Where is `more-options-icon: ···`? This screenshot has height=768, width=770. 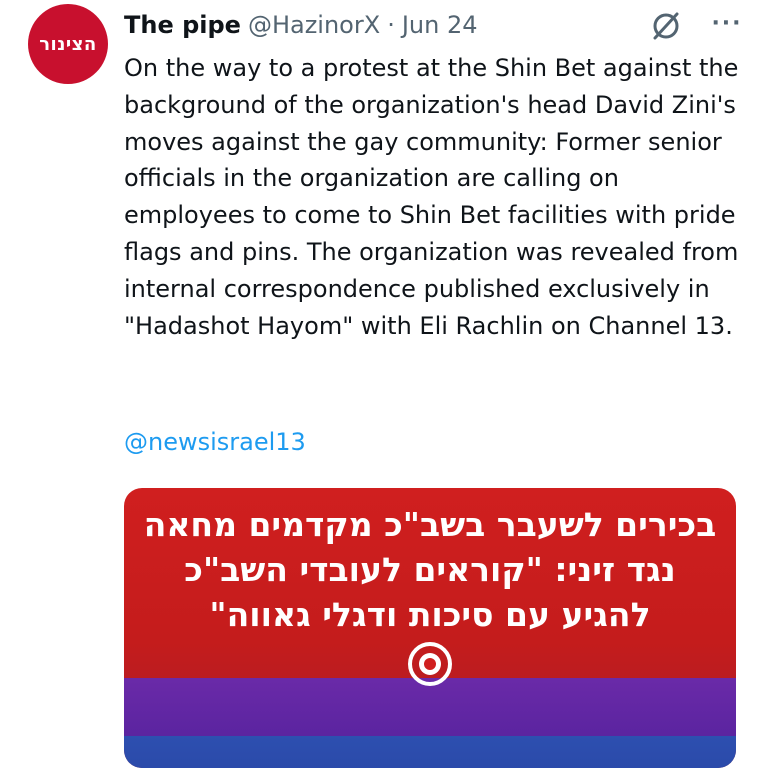 more-options-icon: ··· is located at coordinates (727, 23).